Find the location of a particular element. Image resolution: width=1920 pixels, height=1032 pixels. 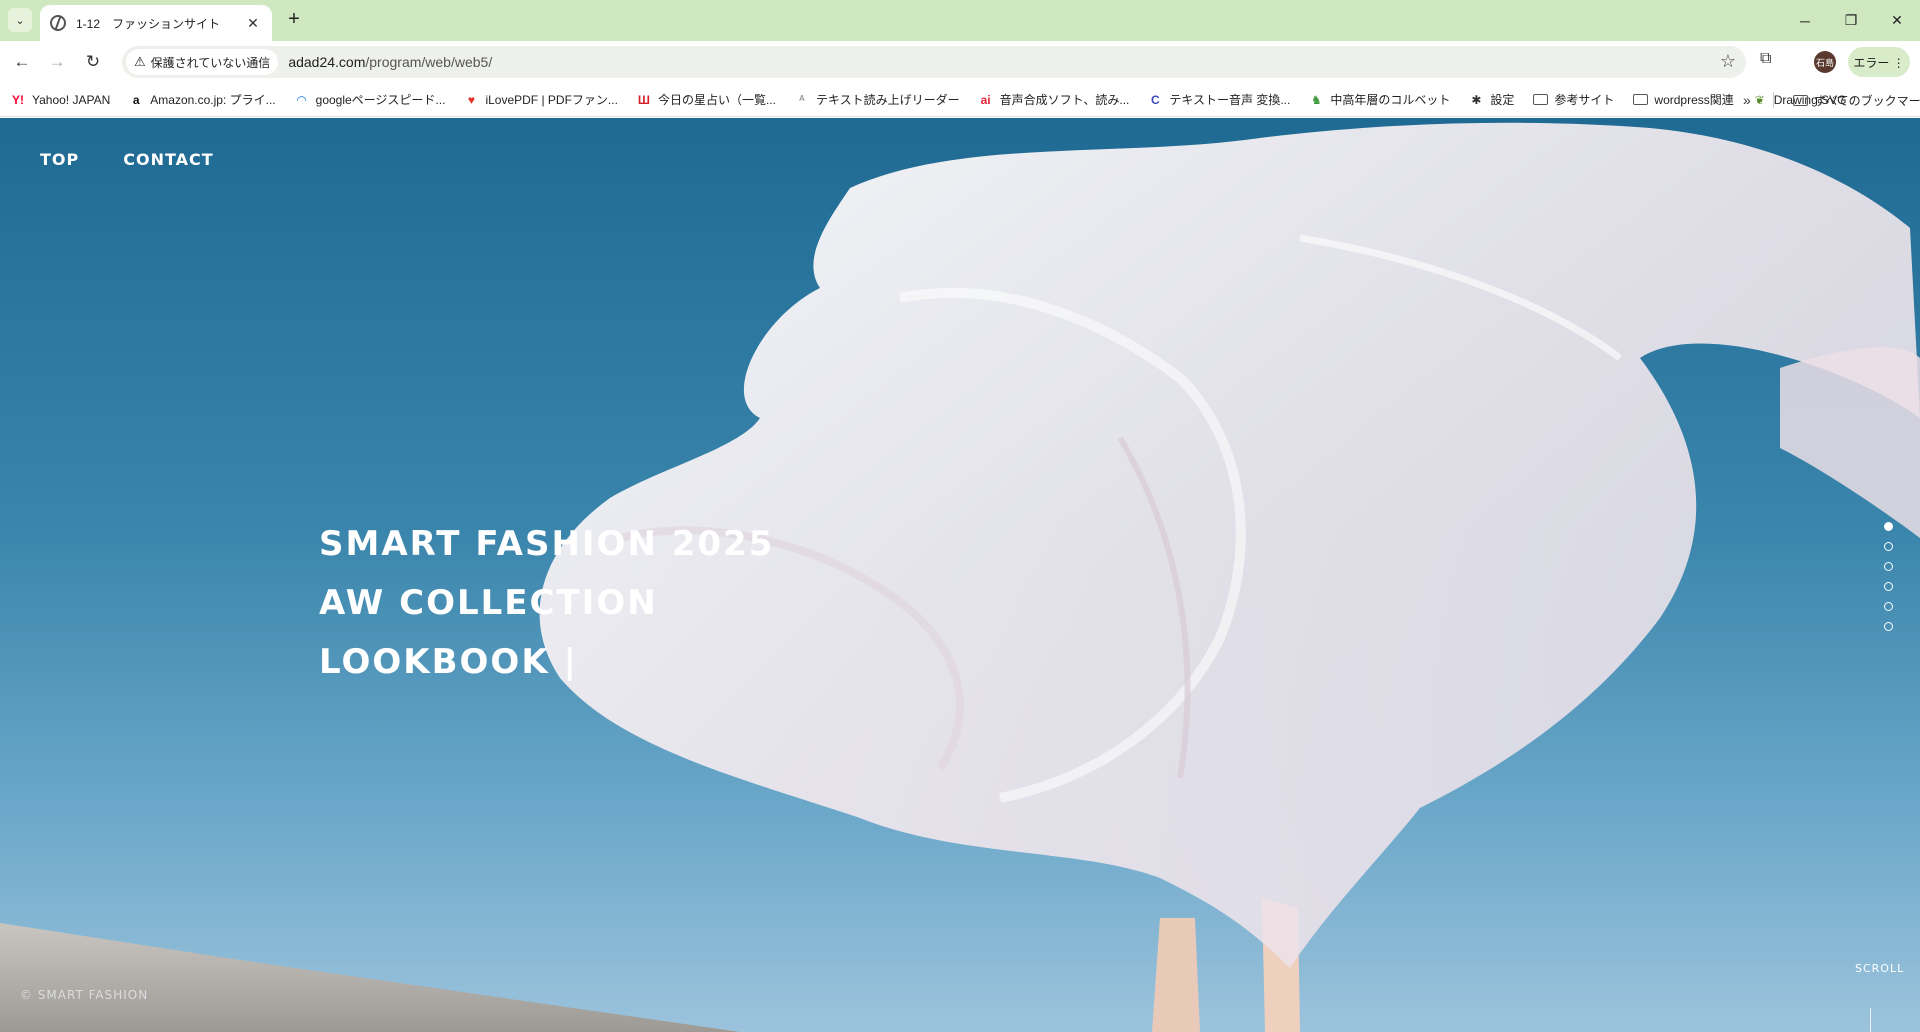

site-nav: TOP CONTACT is located at coordinates (127, 159).